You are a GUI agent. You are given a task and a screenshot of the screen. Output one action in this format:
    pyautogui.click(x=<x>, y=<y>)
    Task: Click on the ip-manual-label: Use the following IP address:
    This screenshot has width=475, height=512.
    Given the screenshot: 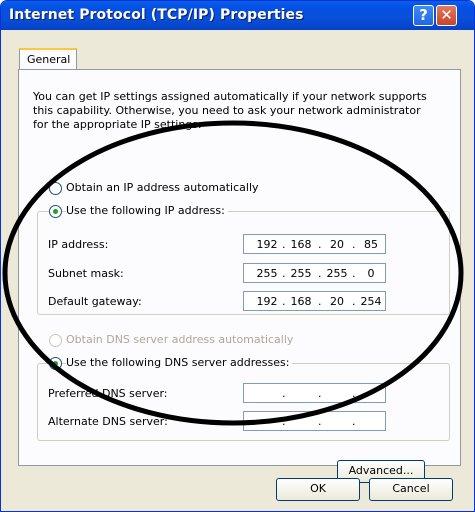 What is the action you would take?
    pyautogui.click(x=147, y=210)
    